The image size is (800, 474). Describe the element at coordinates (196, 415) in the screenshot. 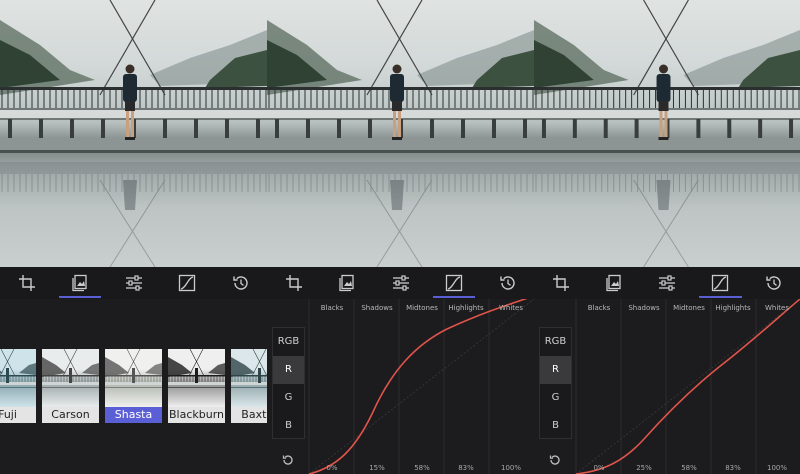

I see `filter-label: Blackburn` at that location.